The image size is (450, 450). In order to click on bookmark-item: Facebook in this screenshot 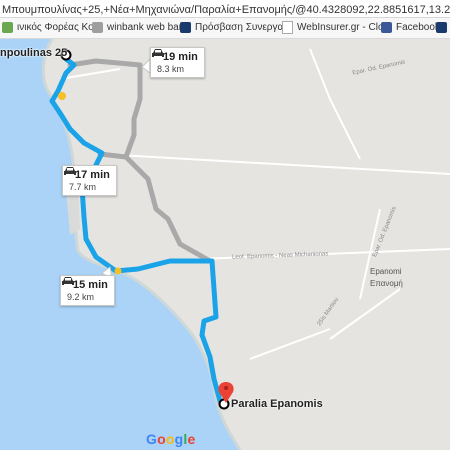, I will do `click(410, 28)`.